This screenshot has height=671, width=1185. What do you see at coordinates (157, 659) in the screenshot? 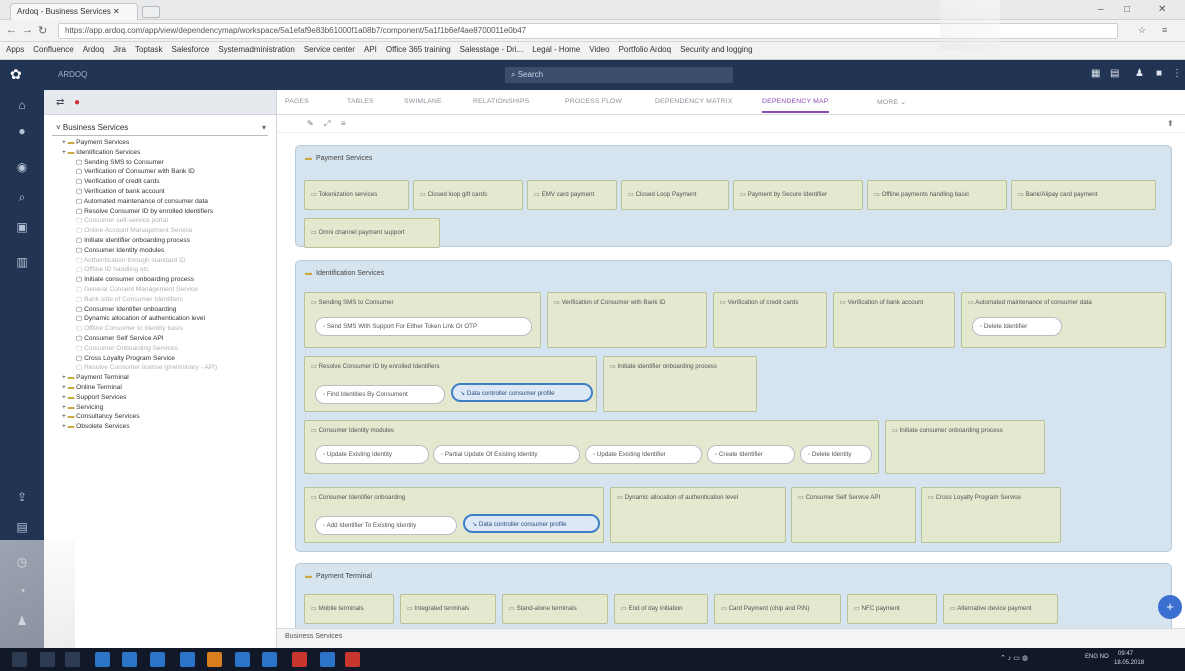
I see `explorer-icon` at bounding box center [157, 659].